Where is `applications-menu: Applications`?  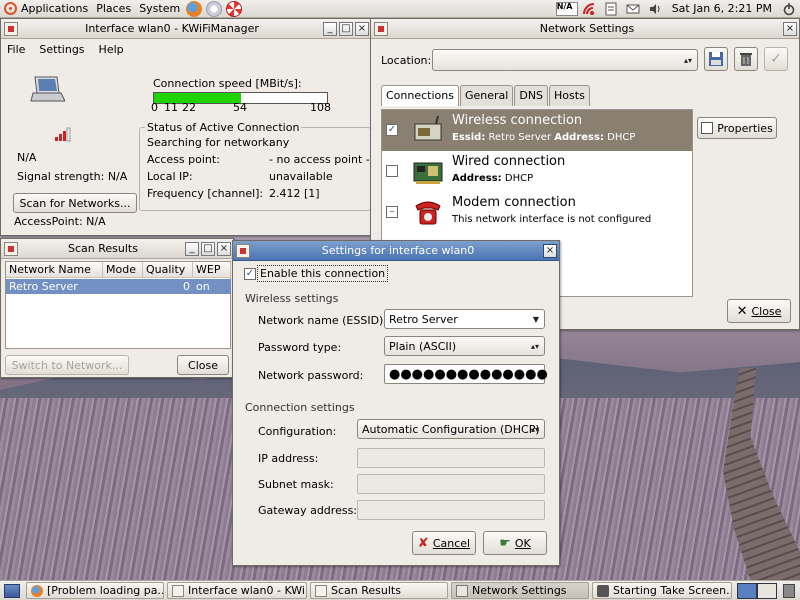
applications-menu: Applications is located at coordinates (46, 9).